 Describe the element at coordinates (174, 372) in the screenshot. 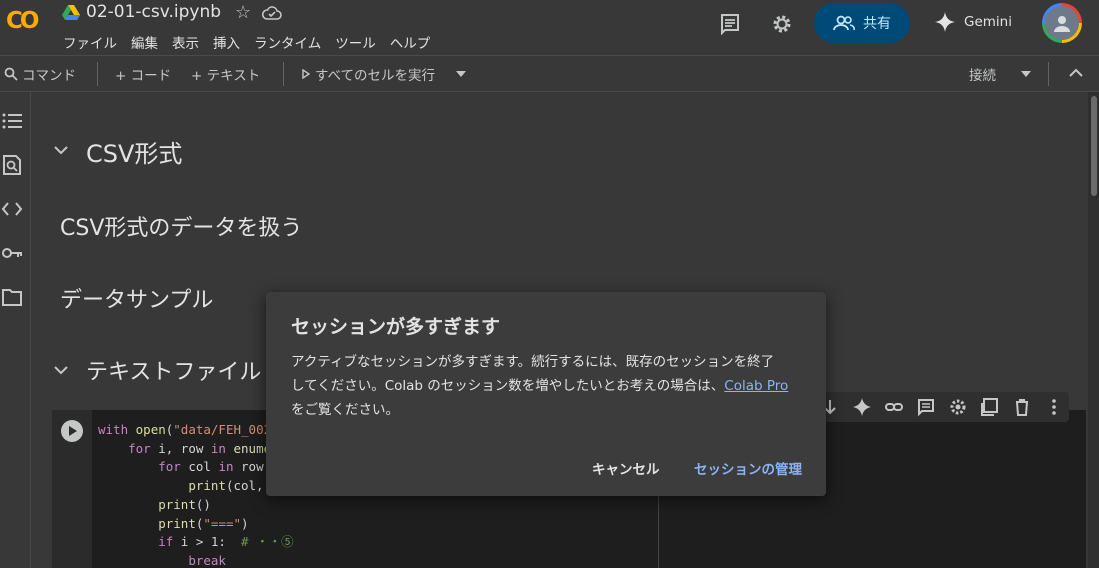

I see `heading-text-file: テキストファイル` at that location.